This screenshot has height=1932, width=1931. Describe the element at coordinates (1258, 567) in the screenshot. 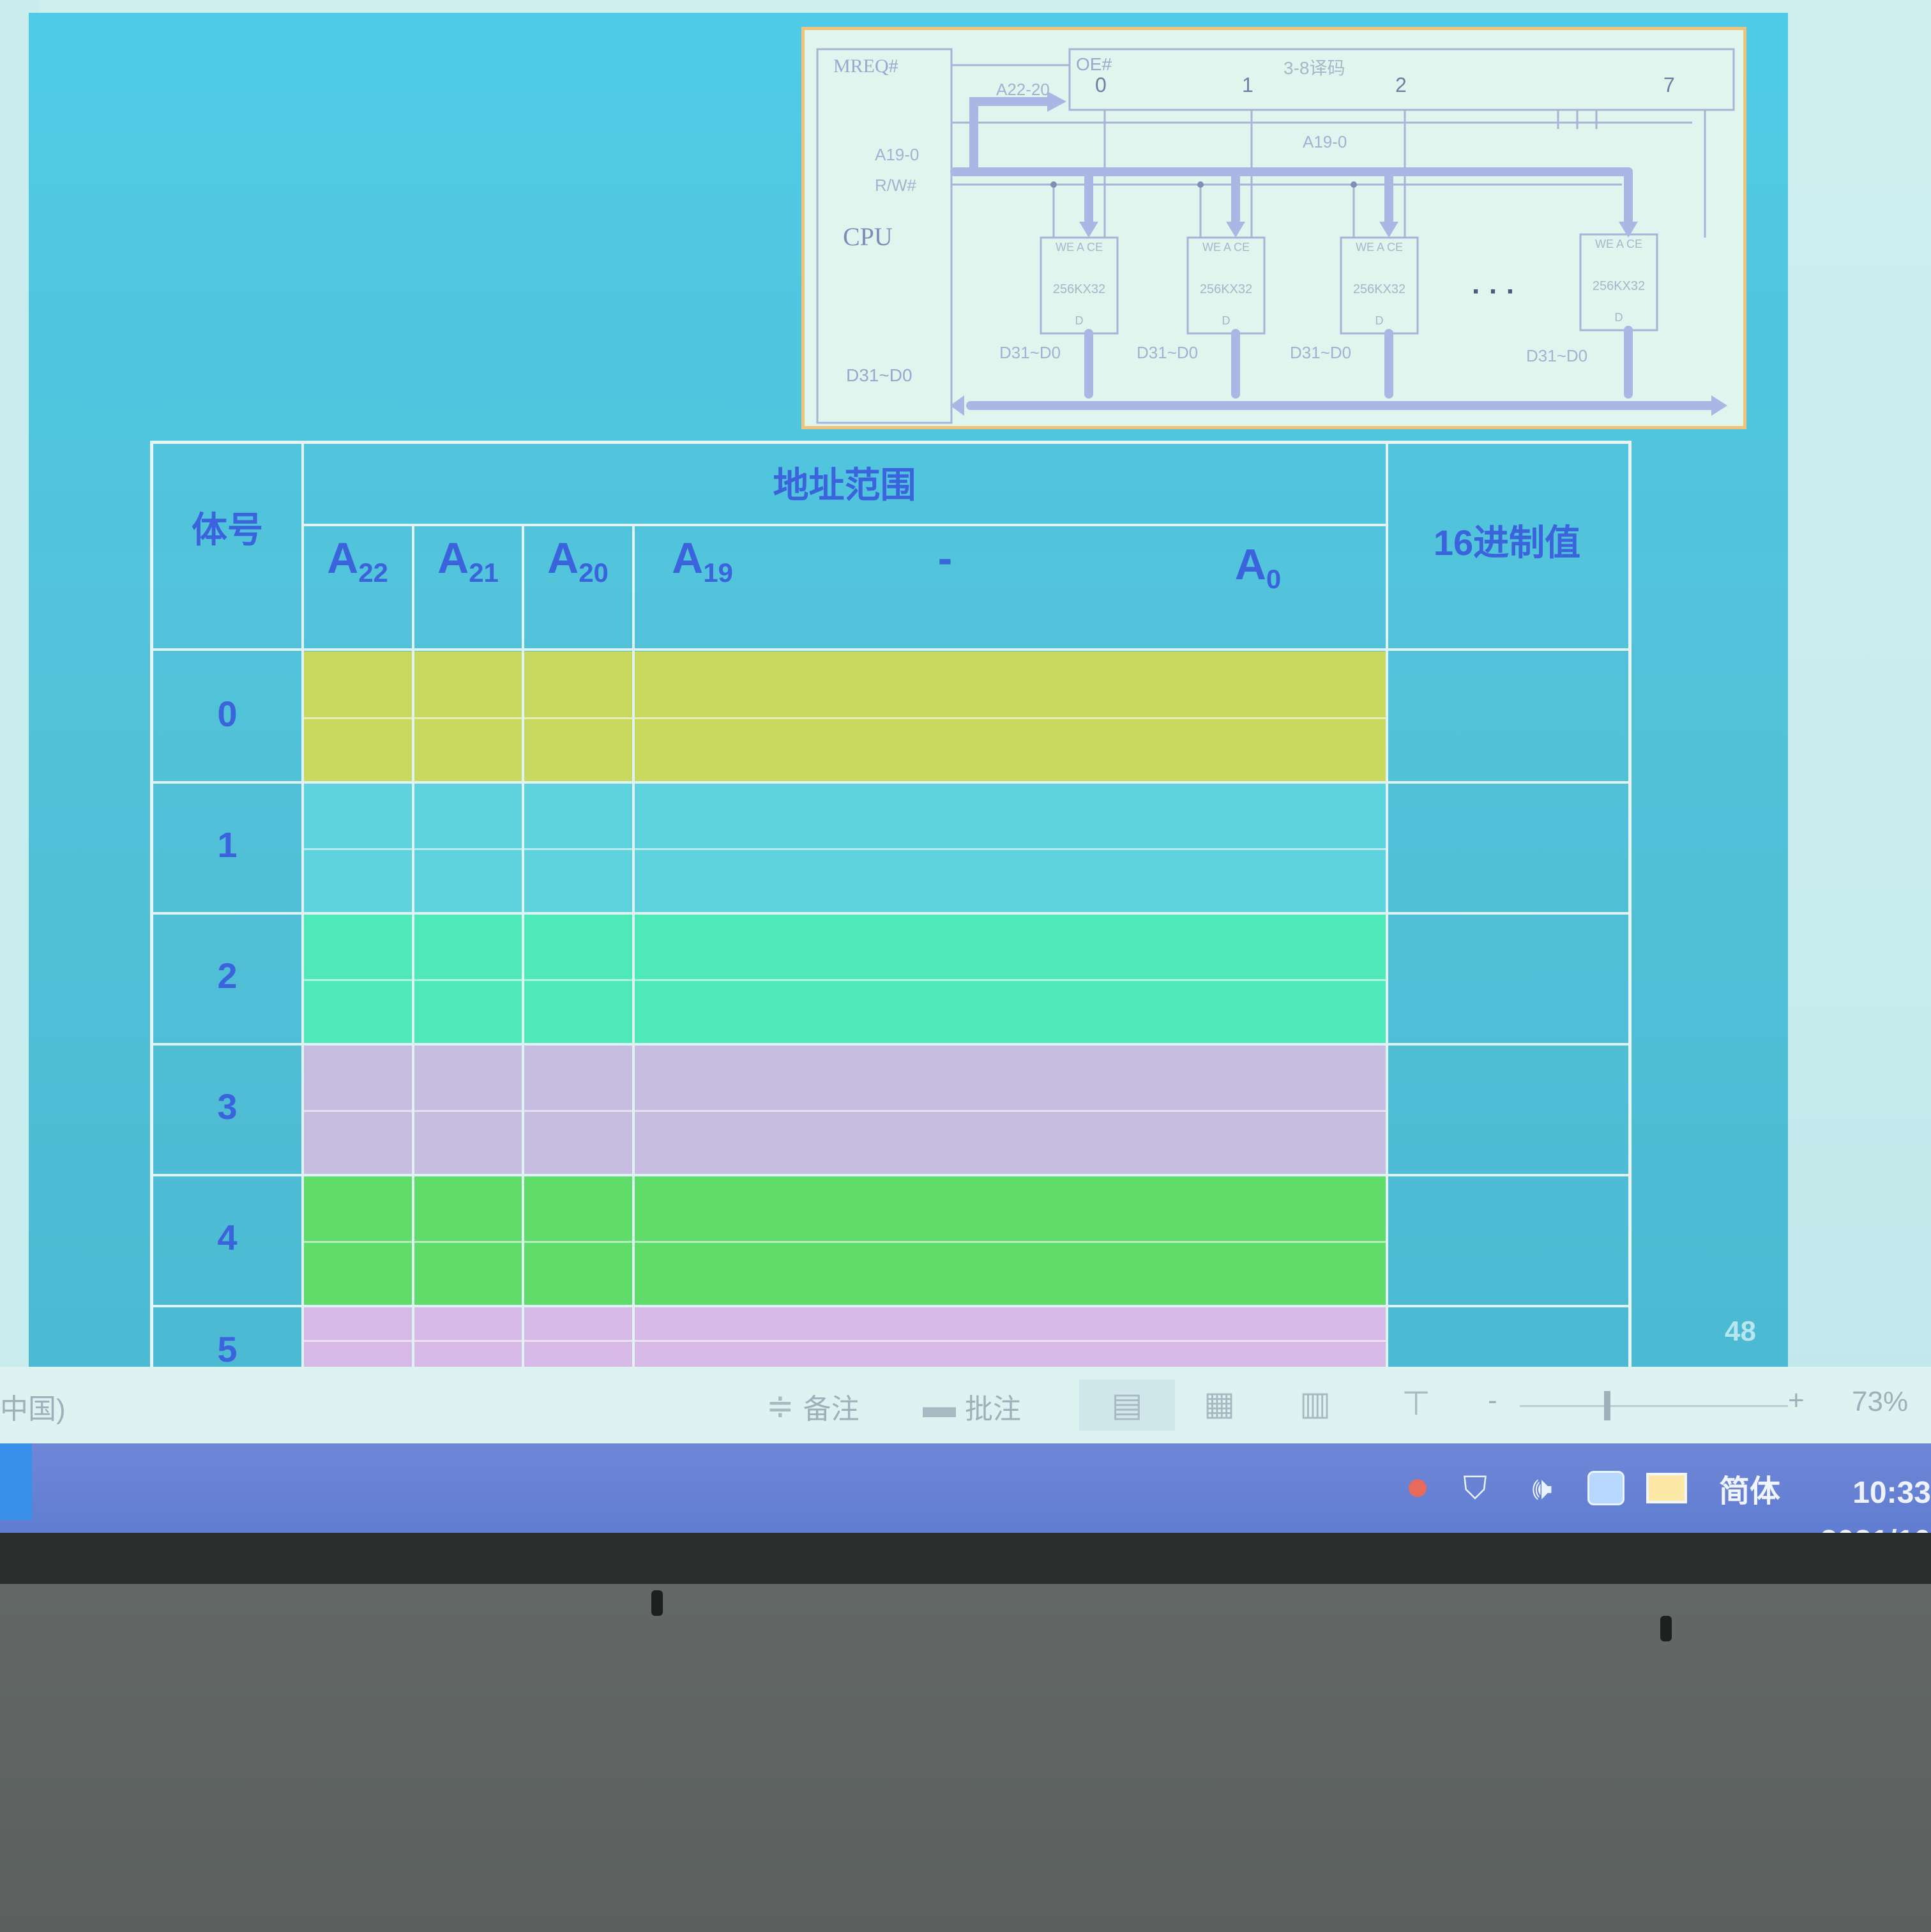

I see `addr-header-a0: A0` at that location.